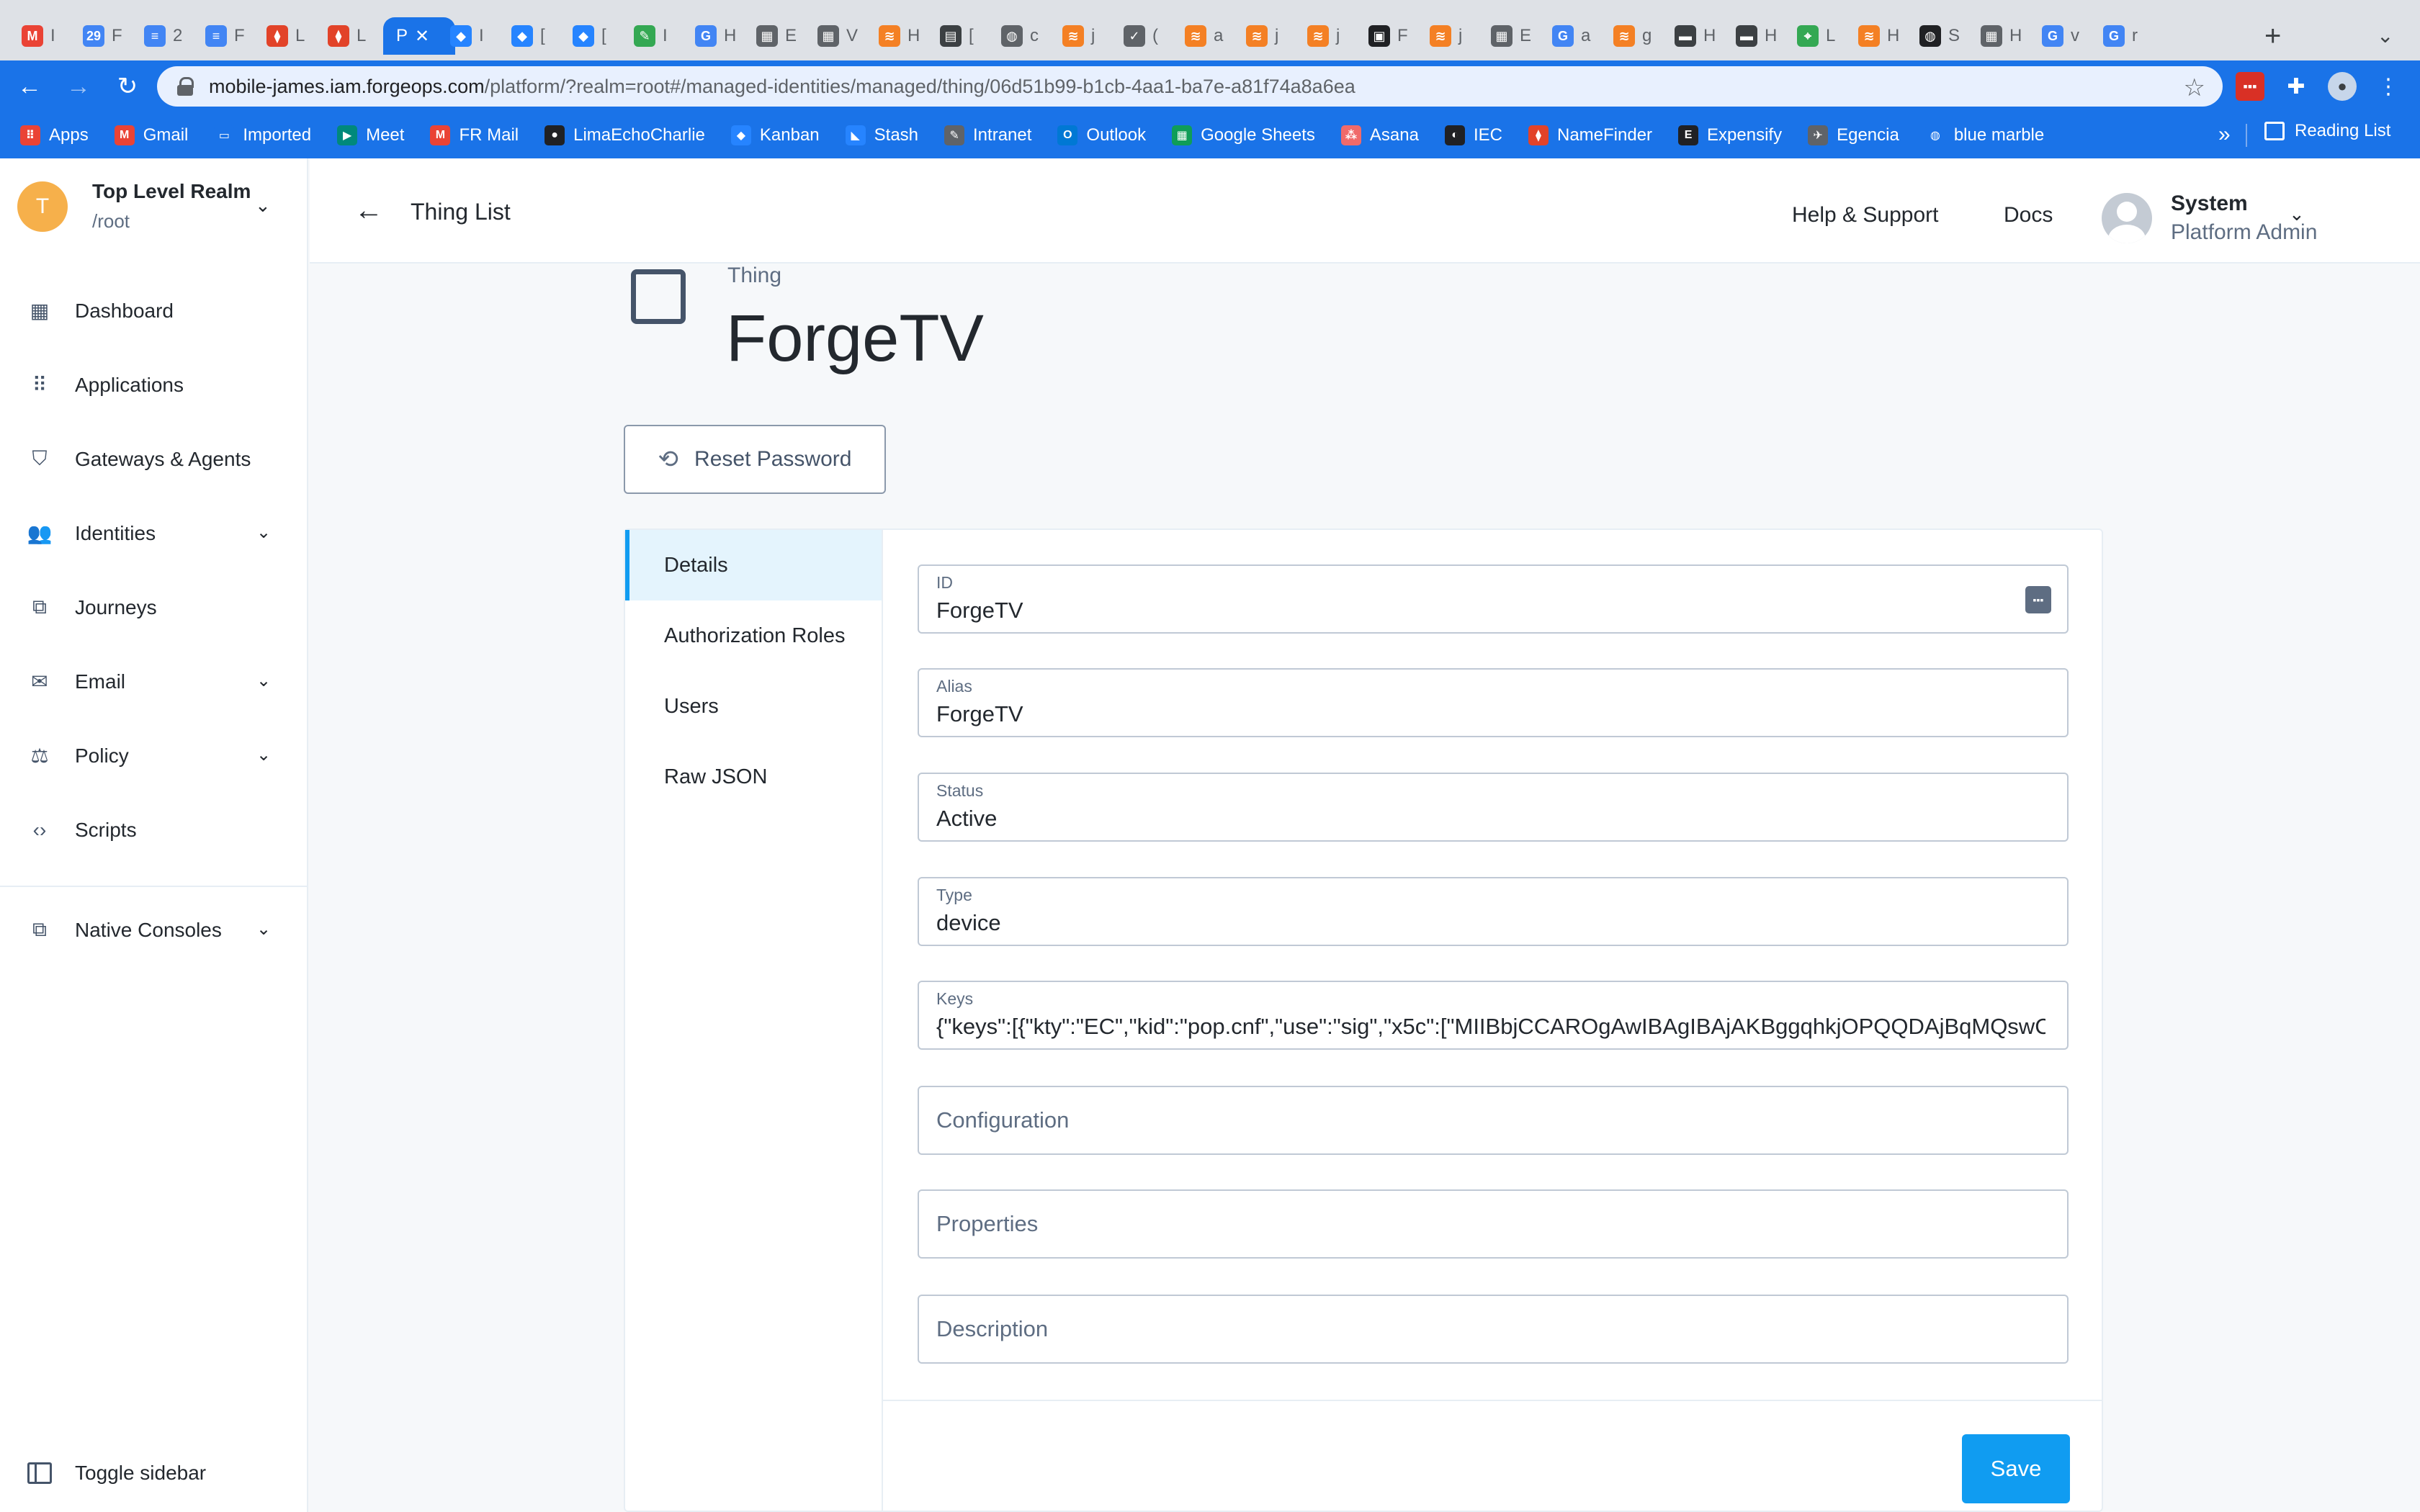 The image size is (2420, 1512). Describe the element at coordinates (1473, 135) in the screenshot. I see `bookmark-item: ◐ IEC` at that location.